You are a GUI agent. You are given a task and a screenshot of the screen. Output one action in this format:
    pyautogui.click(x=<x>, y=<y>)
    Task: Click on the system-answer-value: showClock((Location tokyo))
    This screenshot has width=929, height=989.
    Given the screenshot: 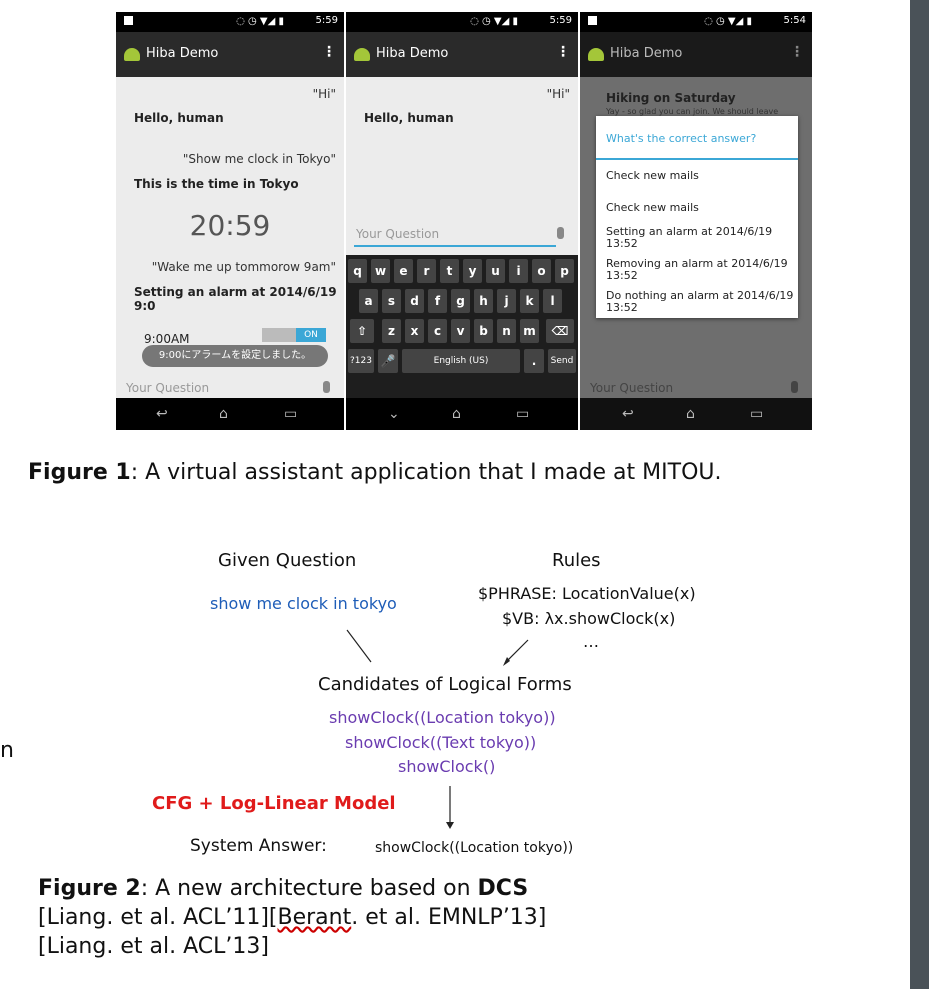 What is the action you would take?
    pyautogui.click(x=474, y=848)
    